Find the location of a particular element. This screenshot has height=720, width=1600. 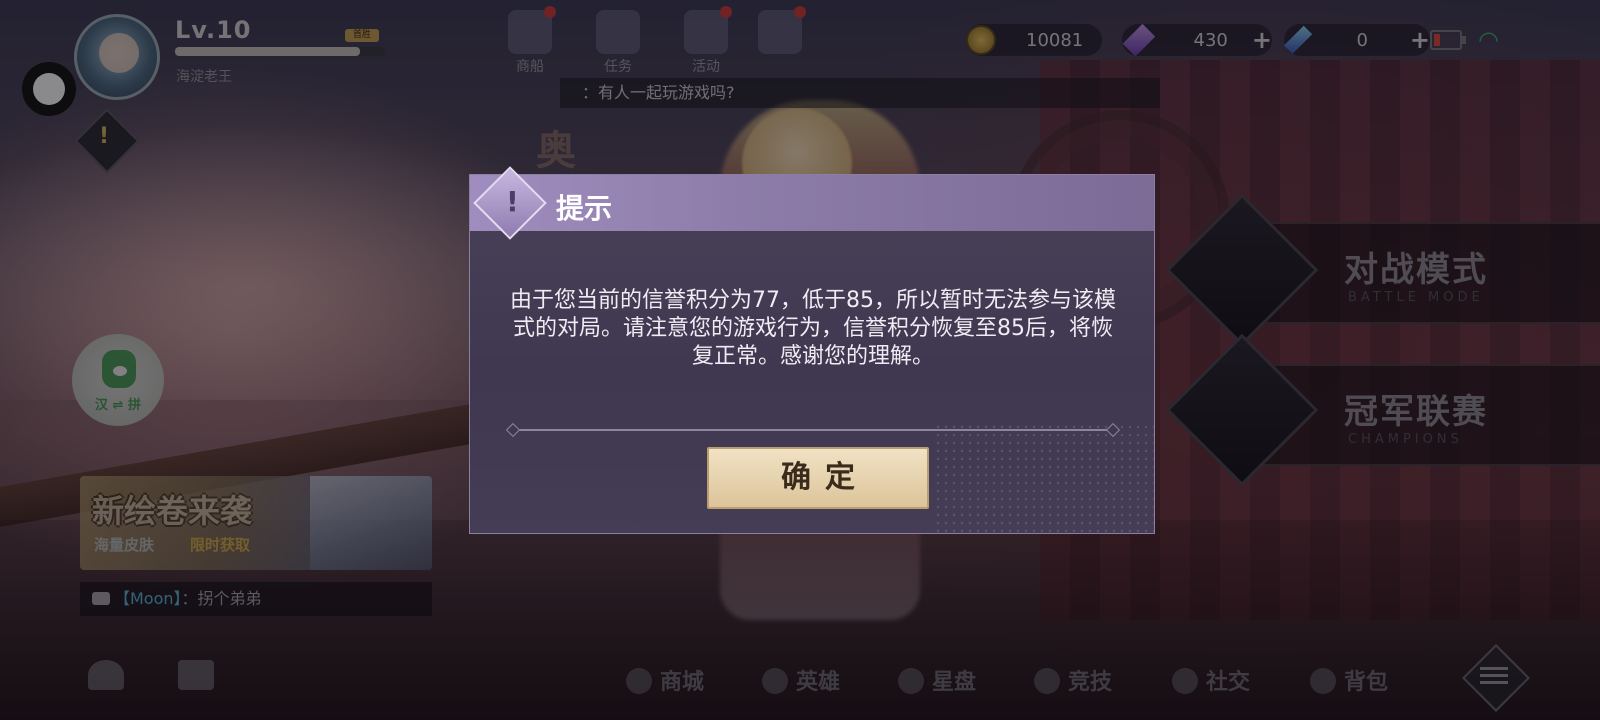

confirm-button: 确定 is located at coordinates (818, 478).